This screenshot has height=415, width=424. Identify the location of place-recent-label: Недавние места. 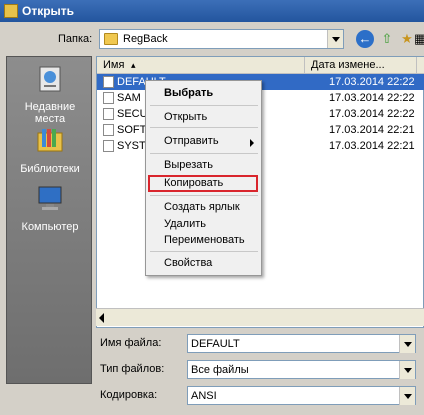
(50, 113).